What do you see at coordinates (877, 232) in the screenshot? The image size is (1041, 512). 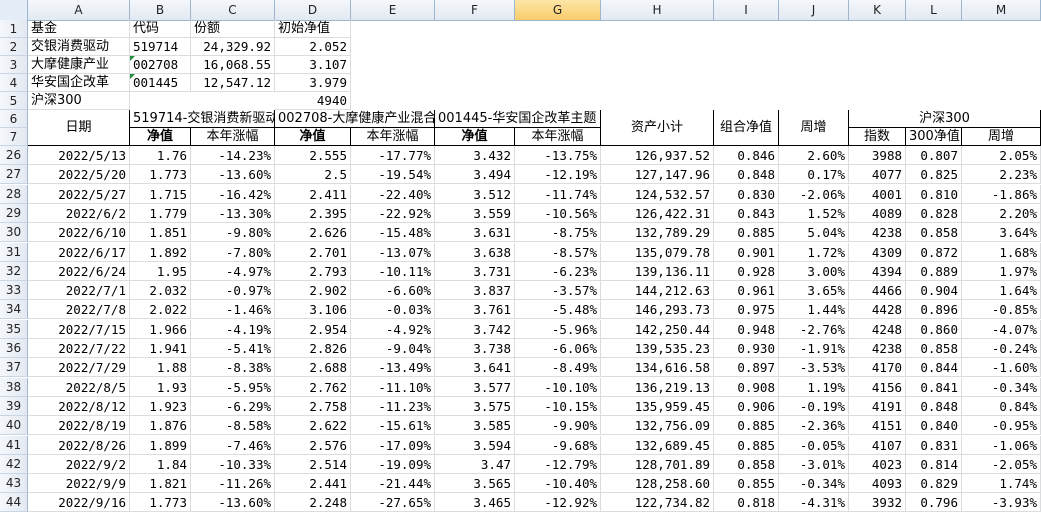 I see `data-cell: 4238` at bounding box center [877, 232].